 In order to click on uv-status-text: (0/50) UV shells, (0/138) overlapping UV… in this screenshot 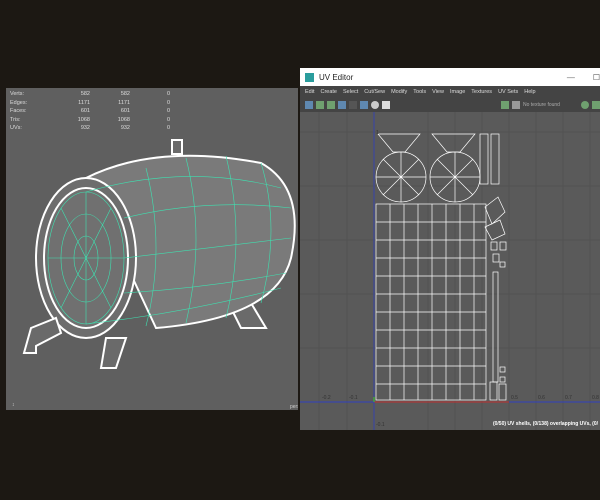, I will do `click(545, 424)`.